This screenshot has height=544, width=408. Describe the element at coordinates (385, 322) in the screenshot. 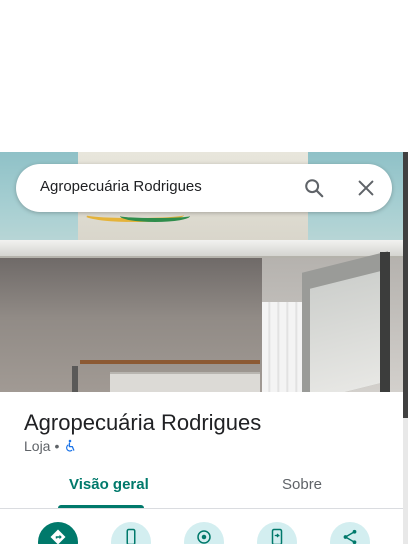

I see `photo-door-bar` at that location.